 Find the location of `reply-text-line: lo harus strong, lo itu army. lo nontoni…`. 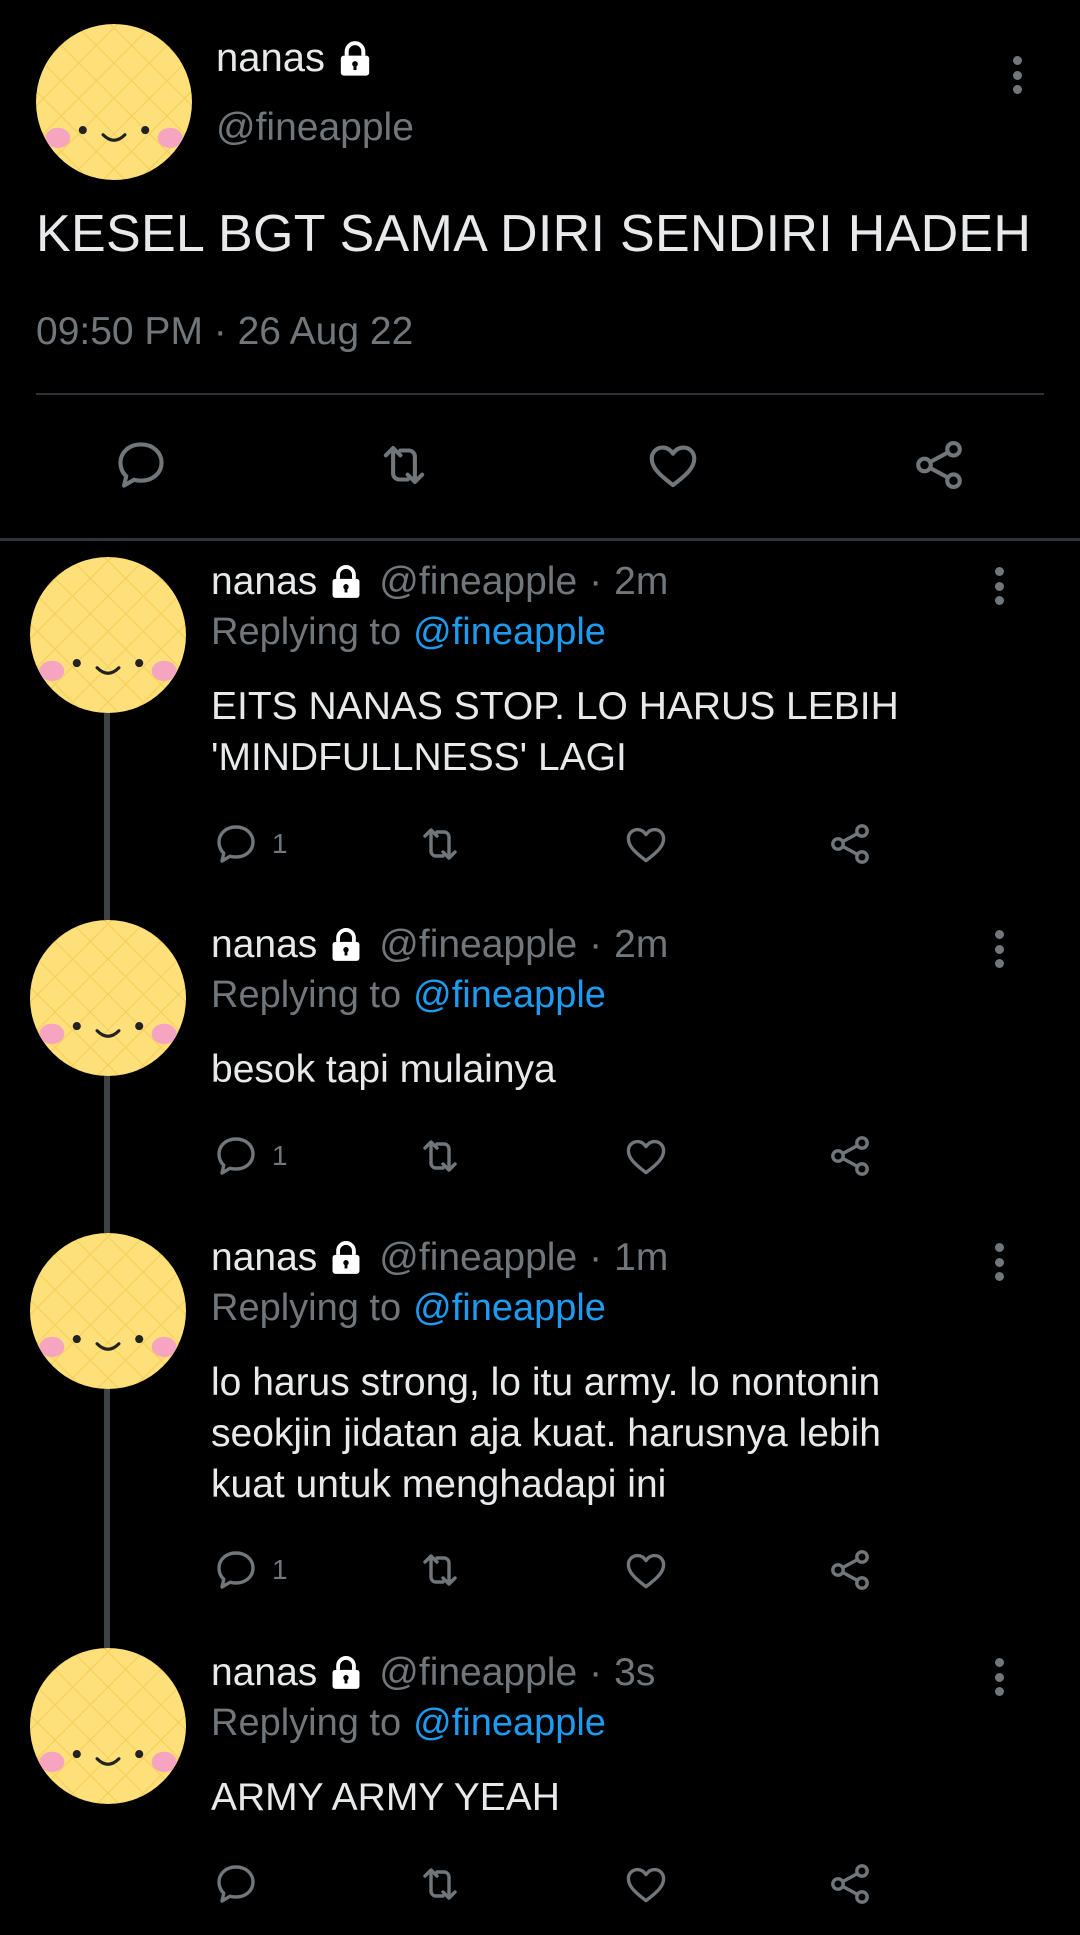

reply-text-line: lo harus strong, lo itu army. lo nontoni… is located at coordinates (546, 1382).